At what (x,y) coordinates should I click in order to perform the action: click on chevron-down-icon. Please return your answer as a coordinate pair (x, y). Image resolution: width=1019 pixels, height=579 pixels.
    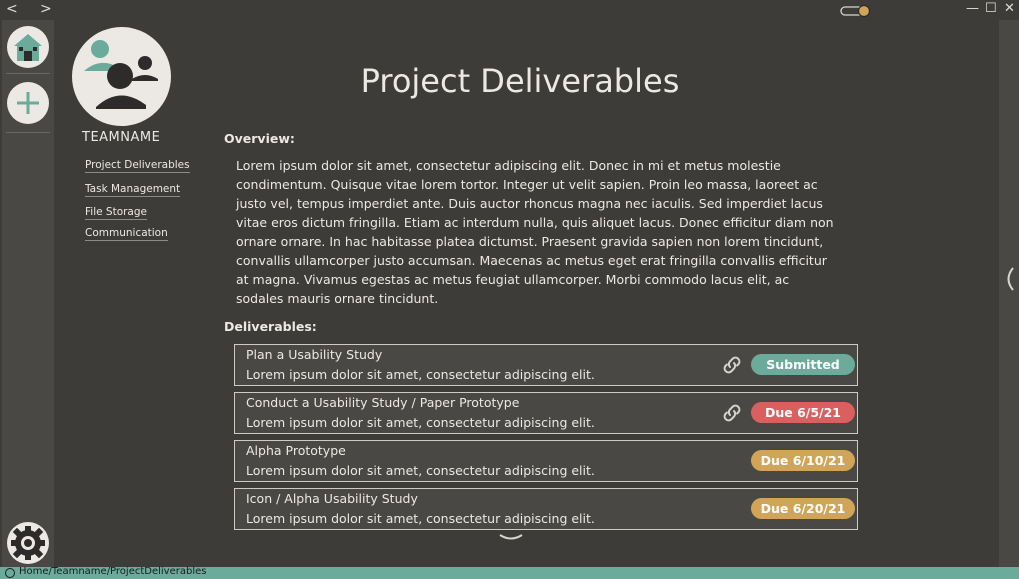
    Looking at the image, I should click on (511, 538).